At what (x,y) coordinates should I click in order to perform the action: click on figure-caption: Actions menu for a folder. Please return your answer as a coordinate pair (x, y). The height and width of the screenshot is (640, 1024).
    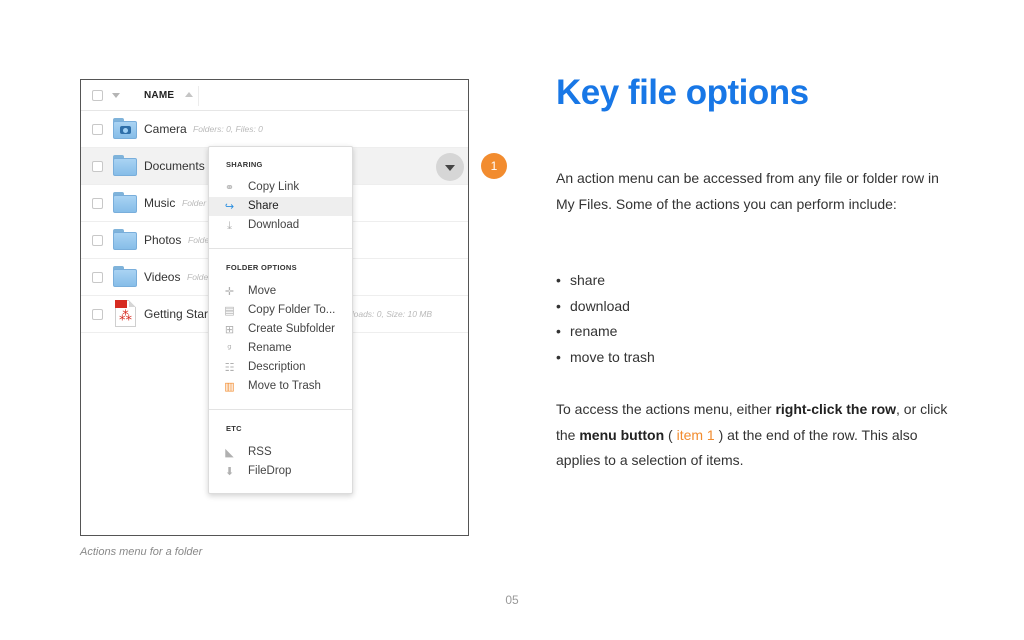
    Looking at the image, I should click on (141, 552).